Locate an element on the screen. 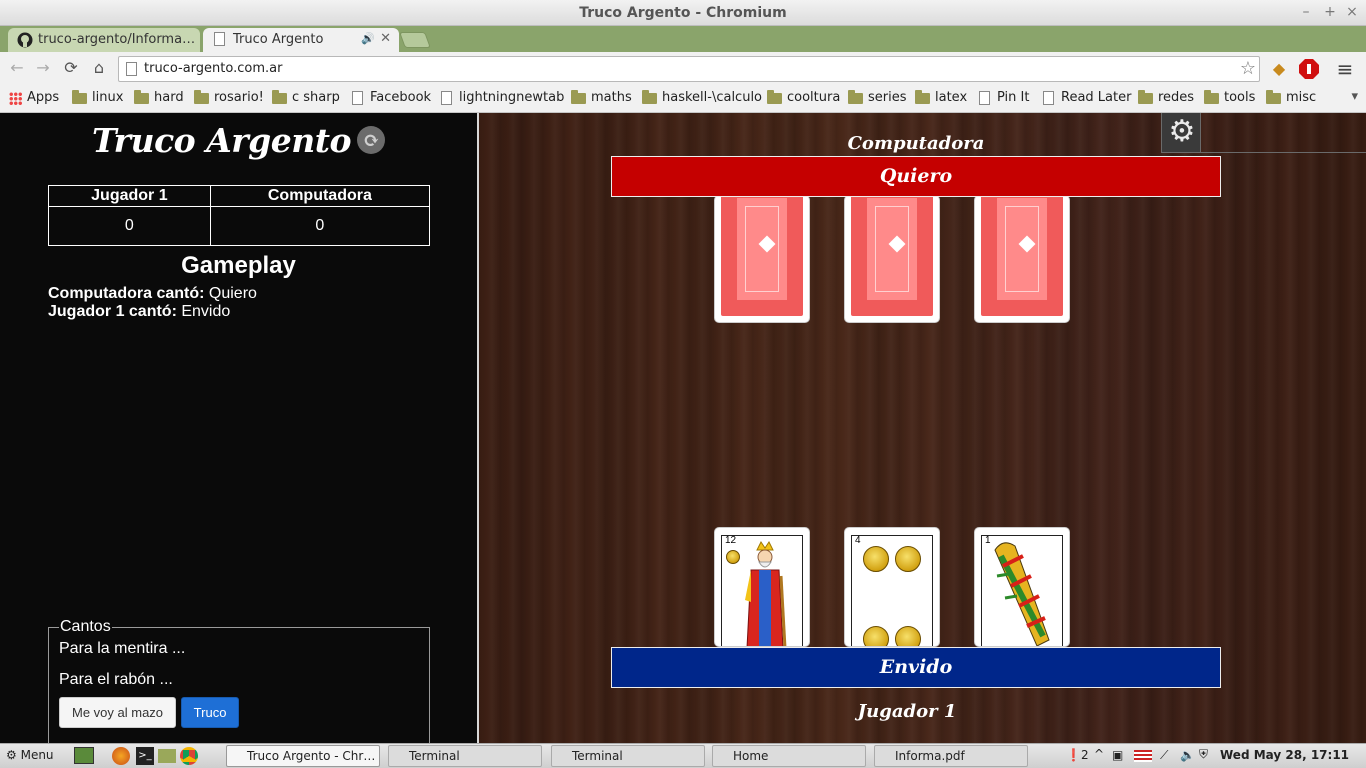  tab-label: Truco Argento is located at coordinates (278, 39).